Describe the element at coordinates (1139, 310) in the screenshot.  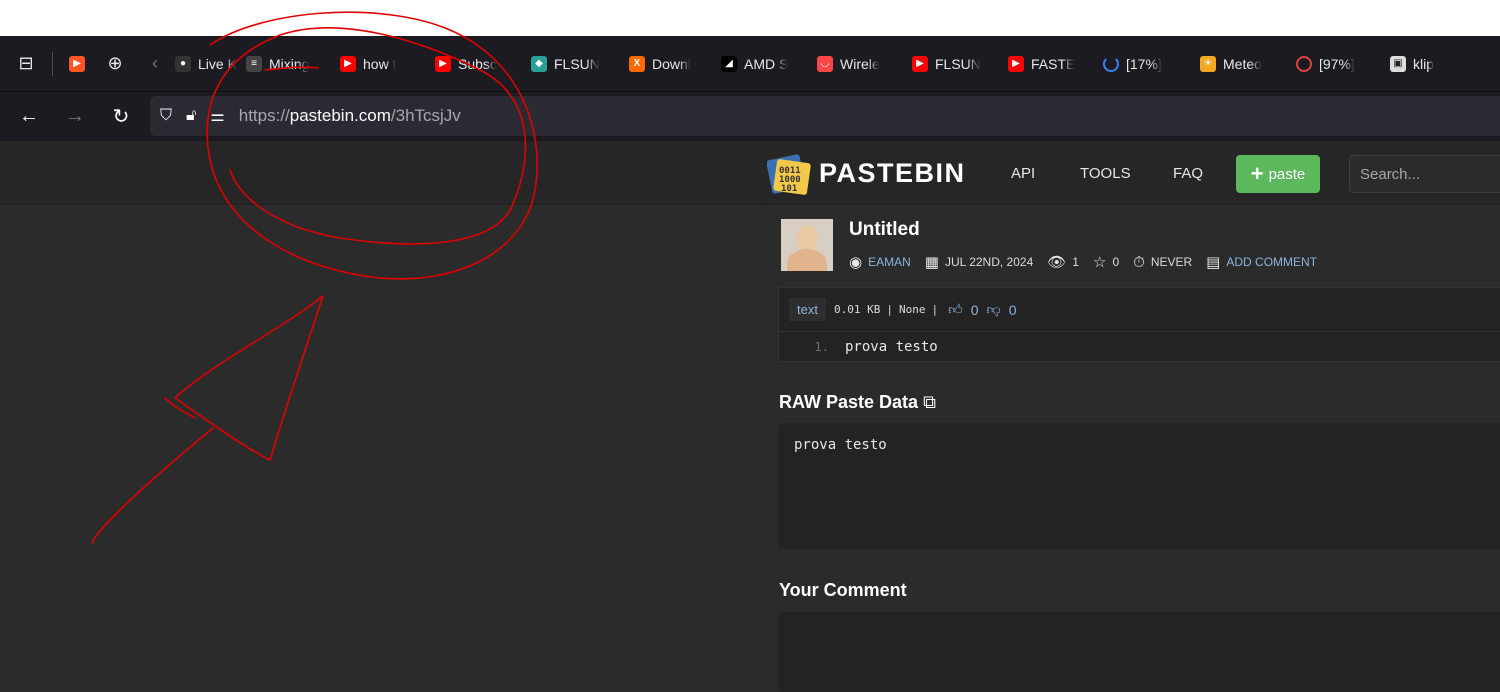
I see `code-header: text 0.01 KB | None | 👍︎ 0 👎︎ 0` at that location.